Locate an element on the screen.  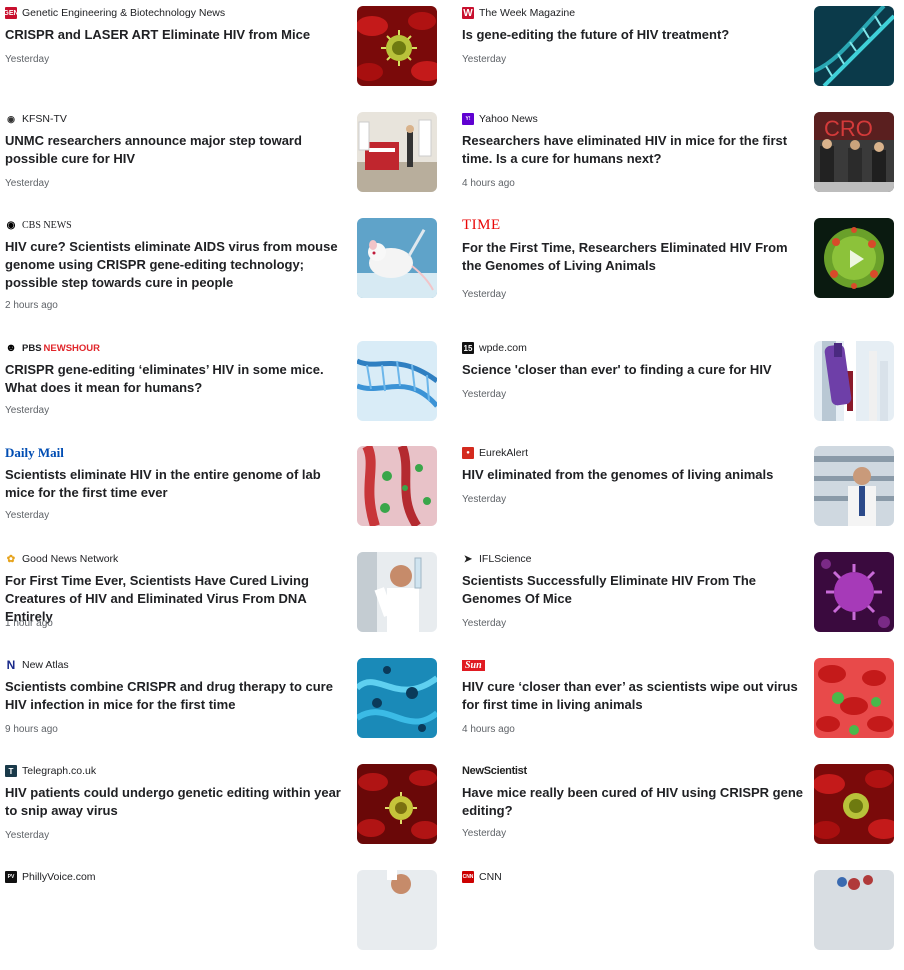
source-row: Y! Yahoo News is located at coordinates (500, 119).